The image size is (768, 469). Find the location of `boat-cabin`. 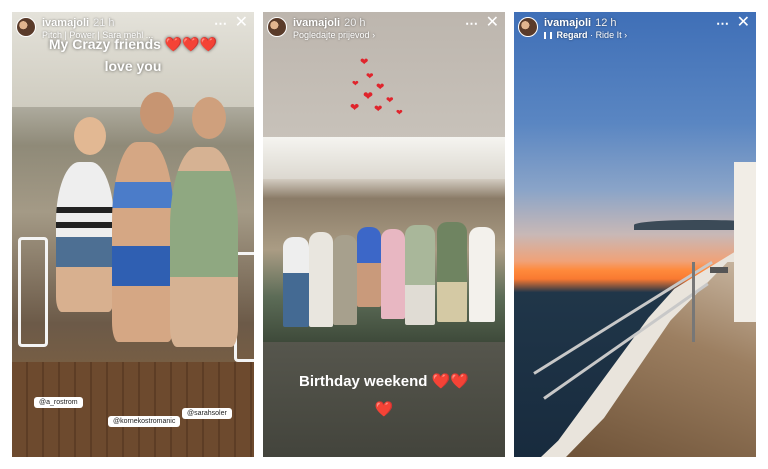

boat-cabin is located at coordinates (745, 242).